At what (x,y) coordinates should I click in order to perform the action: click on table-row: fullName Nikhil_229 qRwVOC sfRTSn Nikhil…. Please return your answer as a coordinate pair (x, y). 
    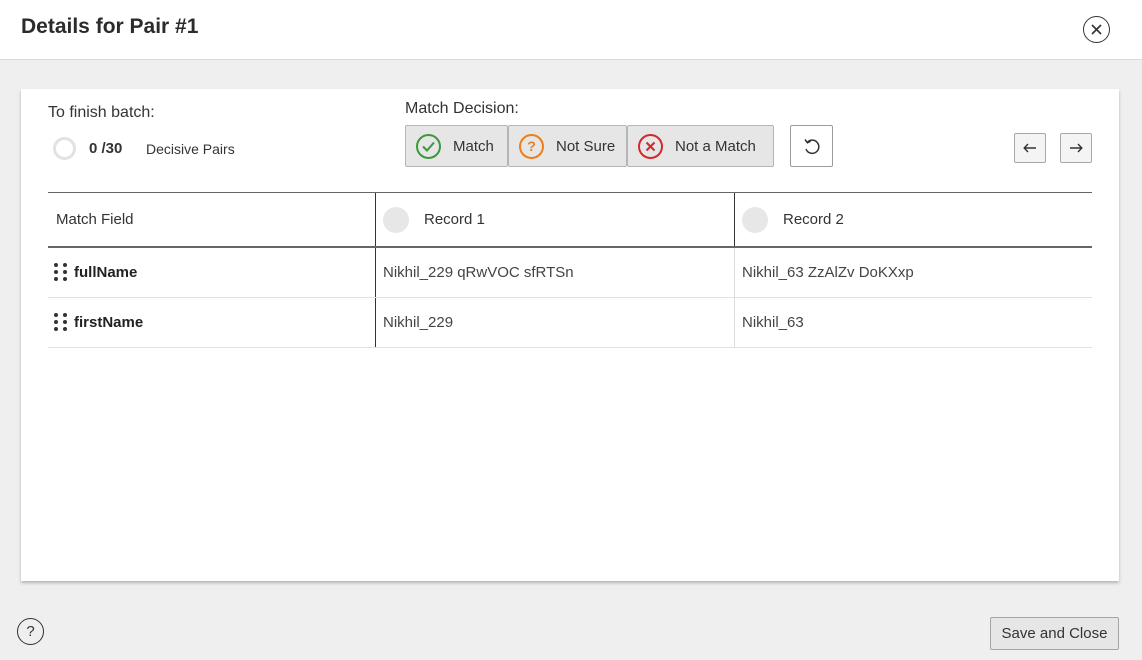
    Looking at the image, I should click on (570, 273).